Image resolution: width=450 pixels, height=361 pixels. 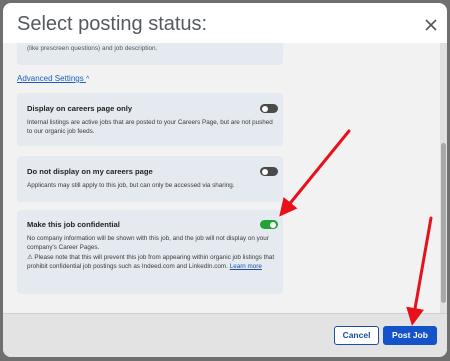 What do you see at coordinates (410, 335) in the screenshot?
I see `post-job-button: Post Job` at bounding box center [410, 335].